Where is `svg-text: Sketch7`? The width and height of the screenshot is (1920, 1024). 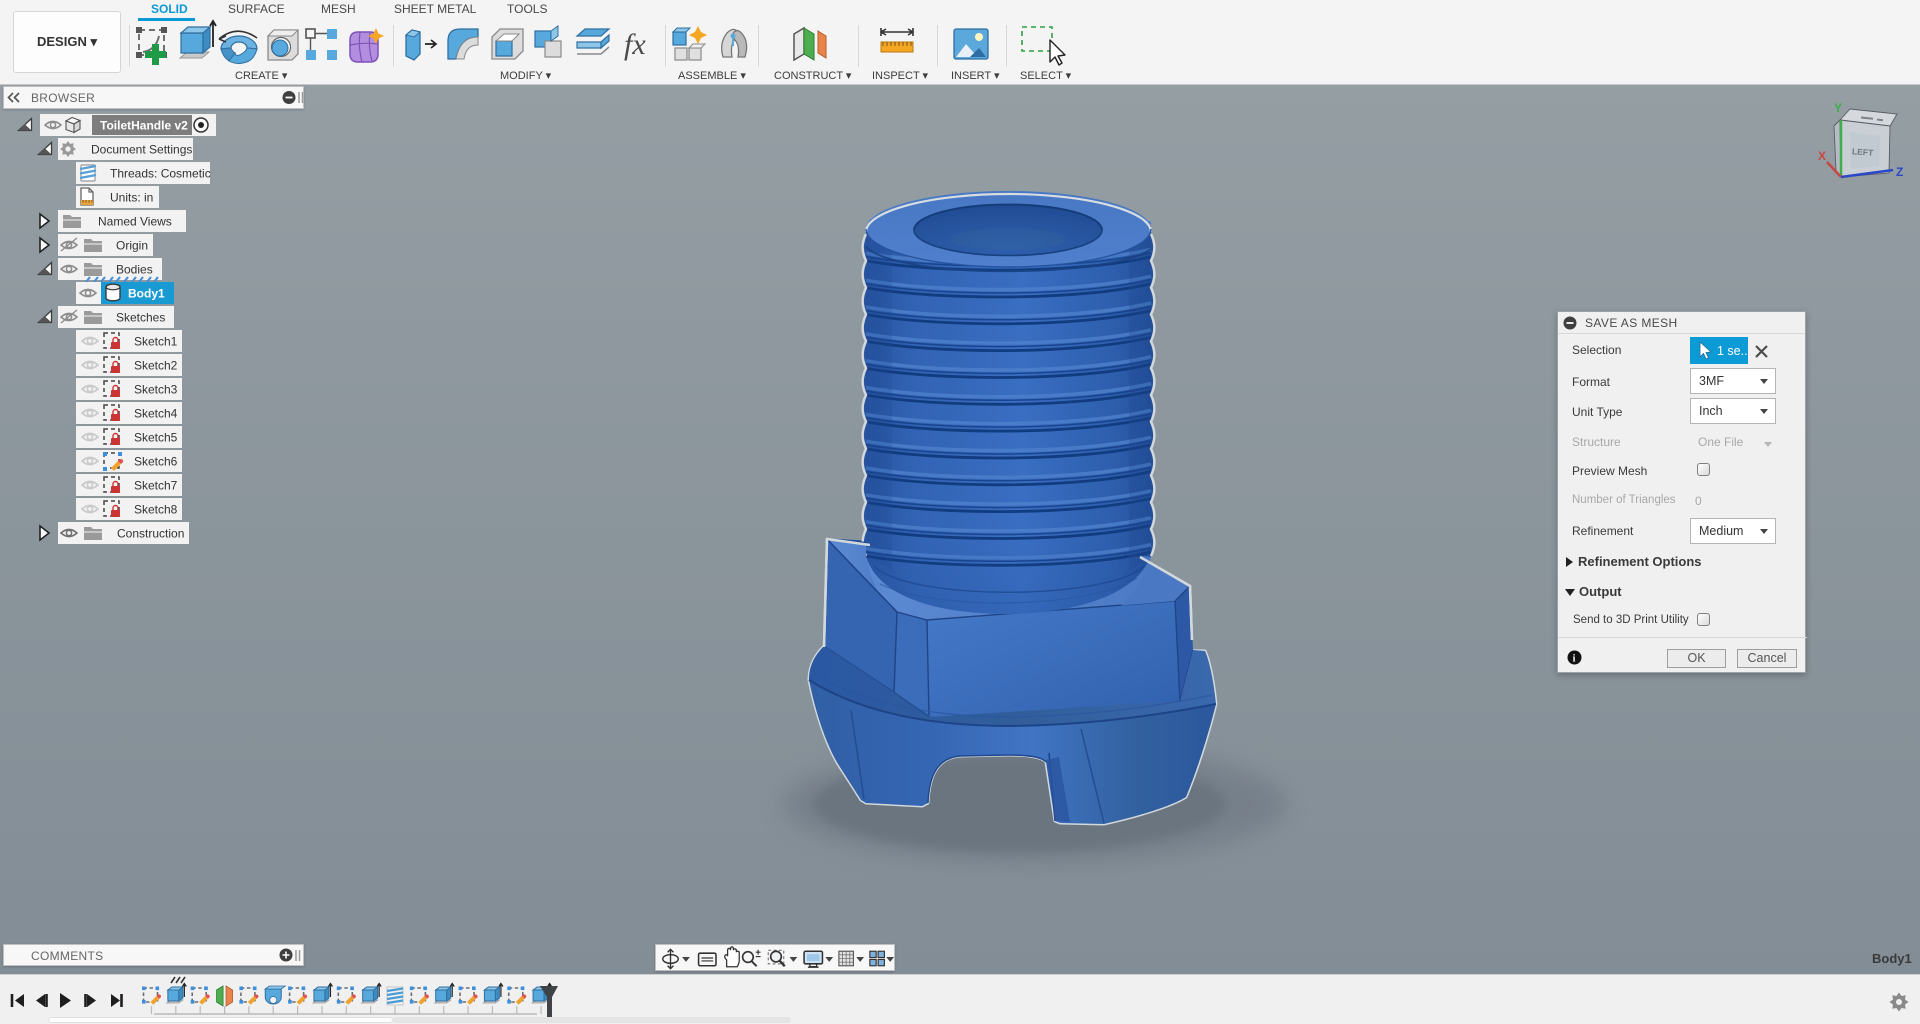 svg-text: Sketch7 is located at coordinates (156, 486).